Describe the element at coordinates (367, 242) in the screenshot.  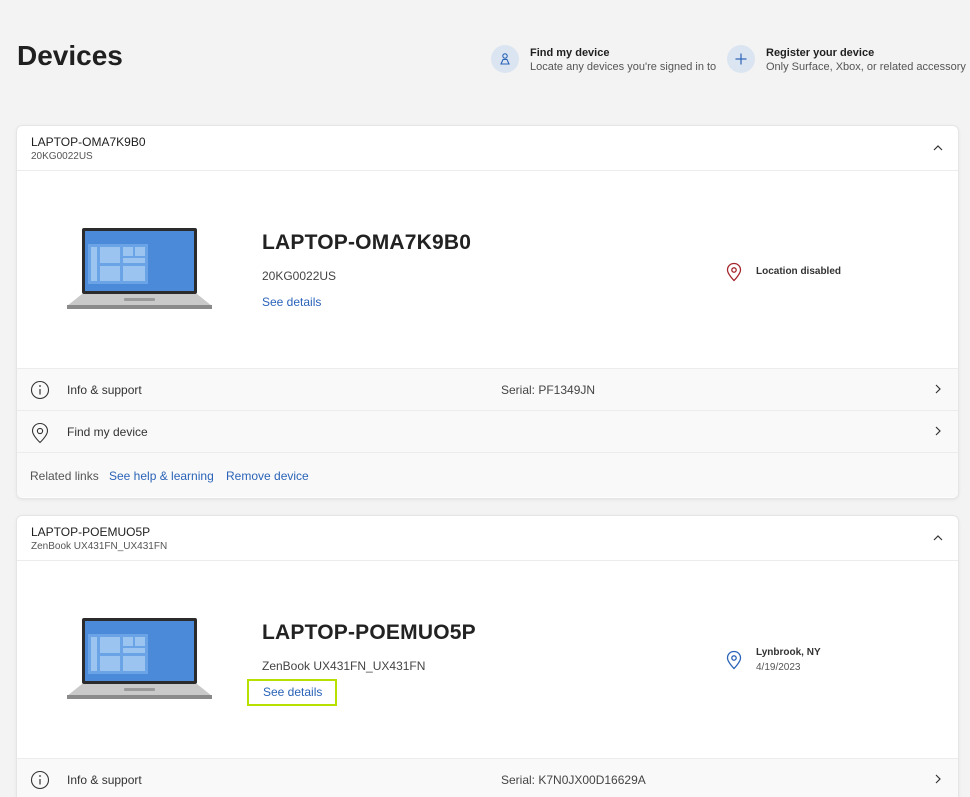
I see `device-name: LAPTOP-OMA7K9B0` at that location.